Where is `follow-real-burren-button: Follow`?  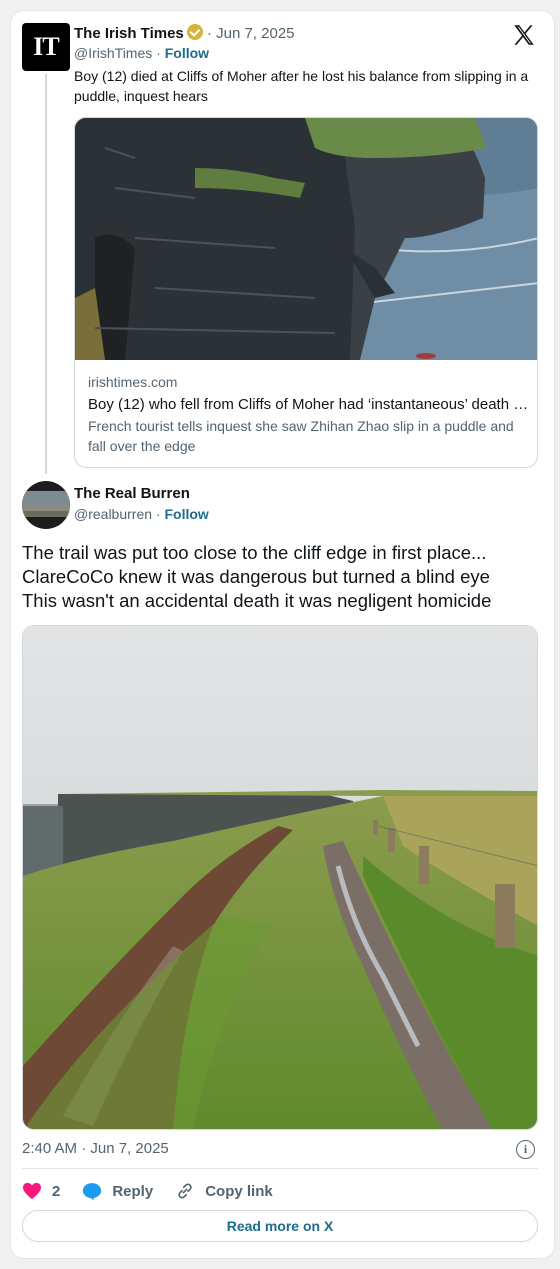 follow-real-burren-button: Follow is located at coordinates (186, 514).